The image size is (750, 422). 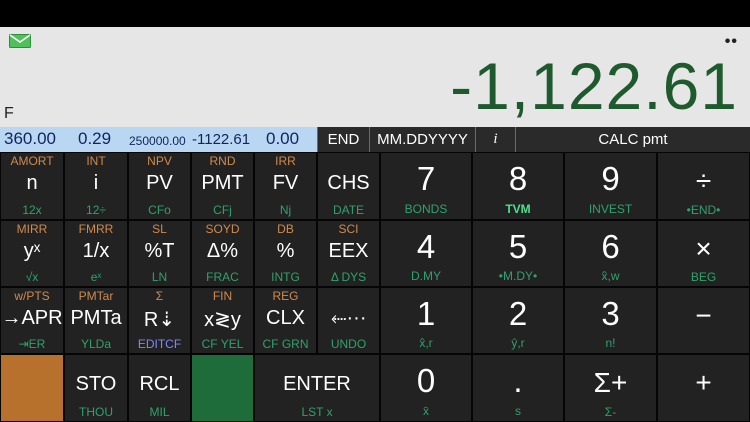 What do you see at coordinates (159, 183) in the screenshot?
I see `key-label: PV` at bounding box center [159, 183].